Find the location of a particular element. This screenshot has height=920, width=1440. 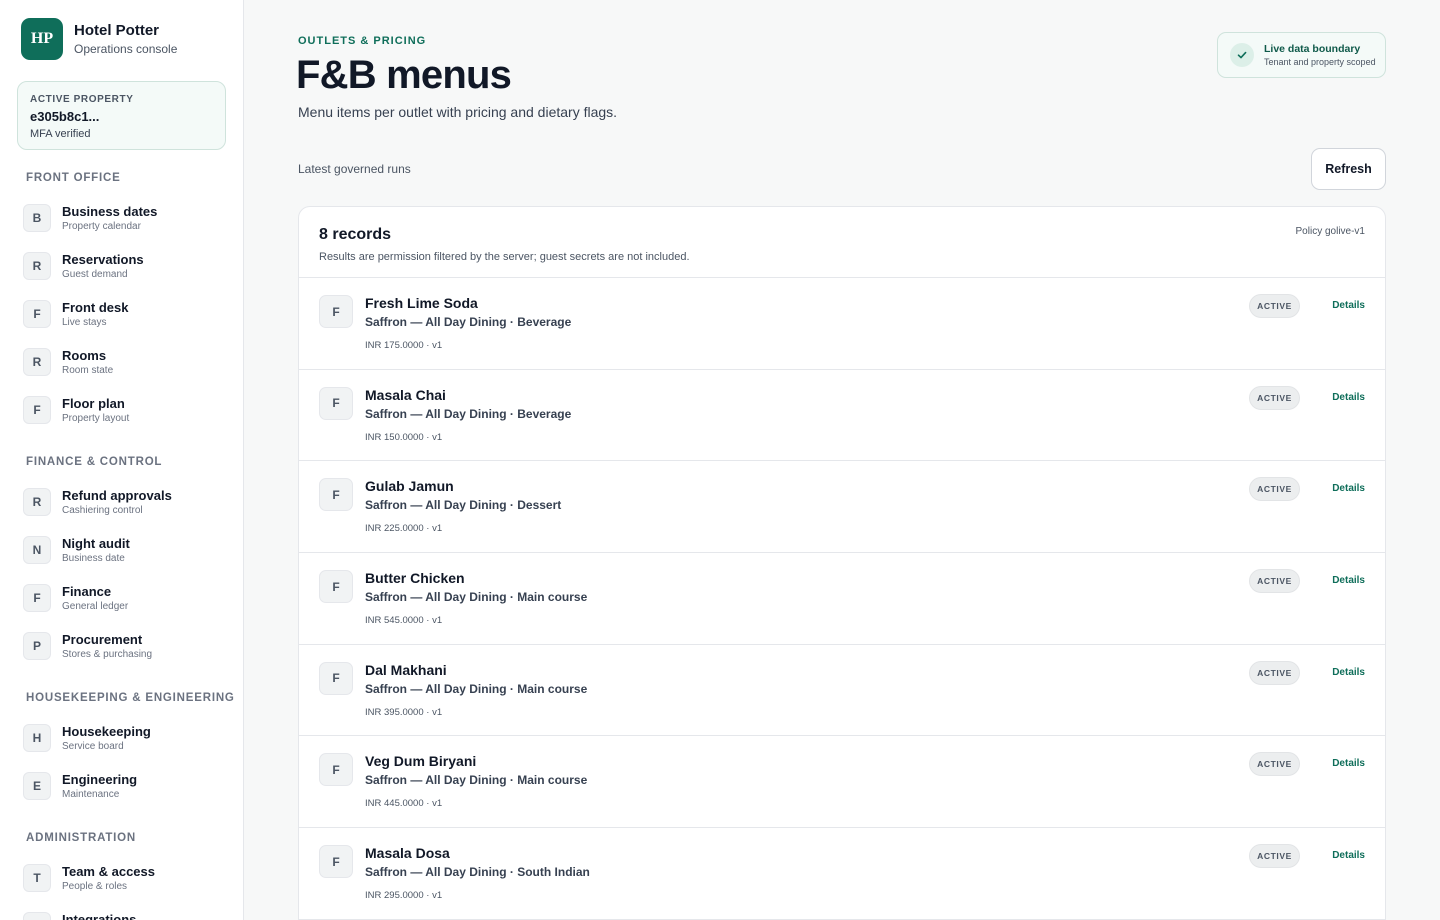

nav-item-badge: P is located at coordinates (37, 646).